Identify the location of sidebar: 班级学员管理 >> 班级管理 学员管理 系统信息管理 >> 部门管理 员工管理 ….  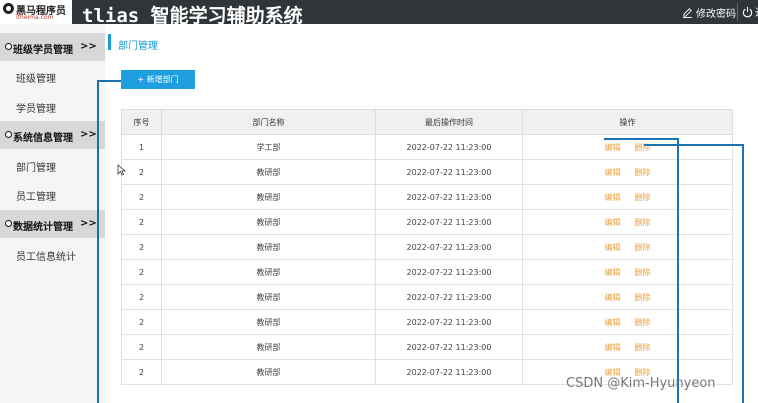
(52, 213).